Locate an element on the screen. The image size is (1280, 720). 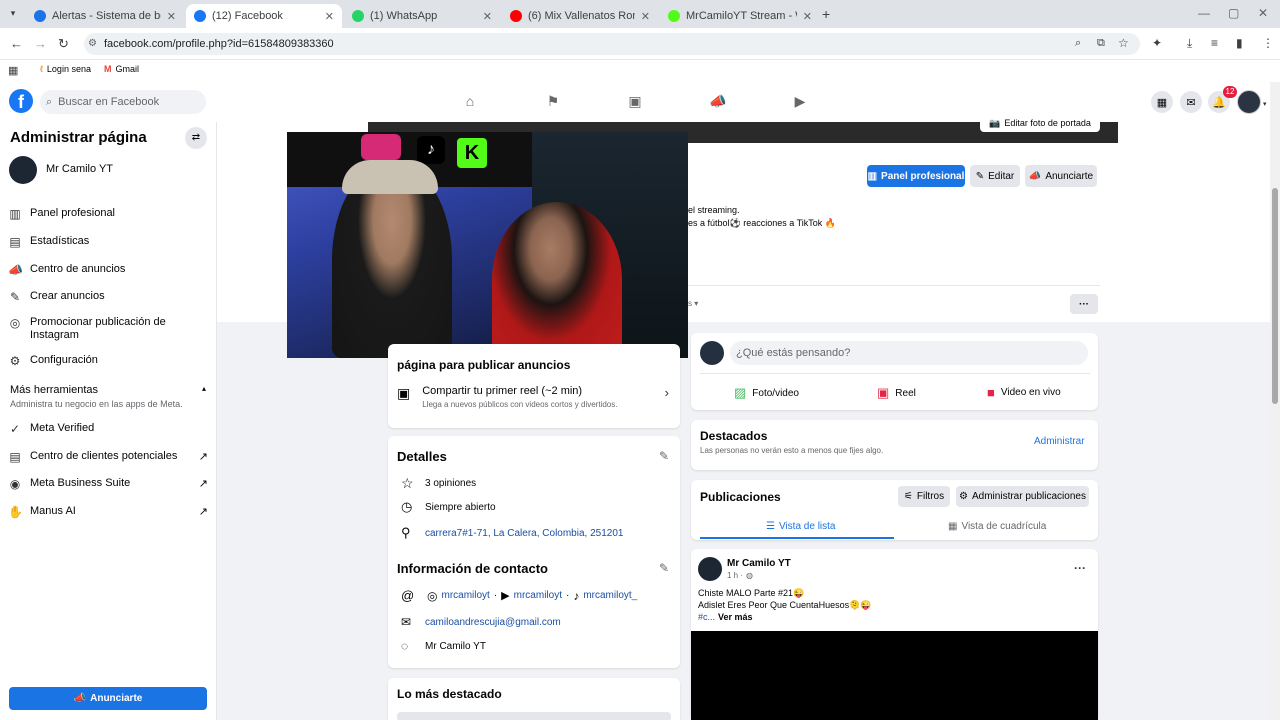
bookmark-star-icon: ☆ is located at coordinates (1123, 43).